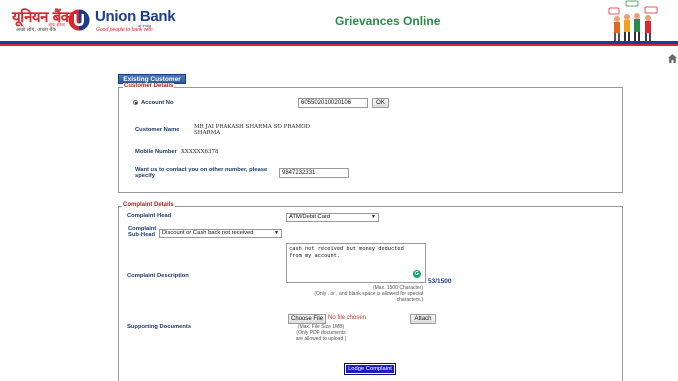 The height and width of the screenshot is (381, 678). I want to click on complaint-subhead-select: Discount or Cash back not received ▼, so click(220, 233).